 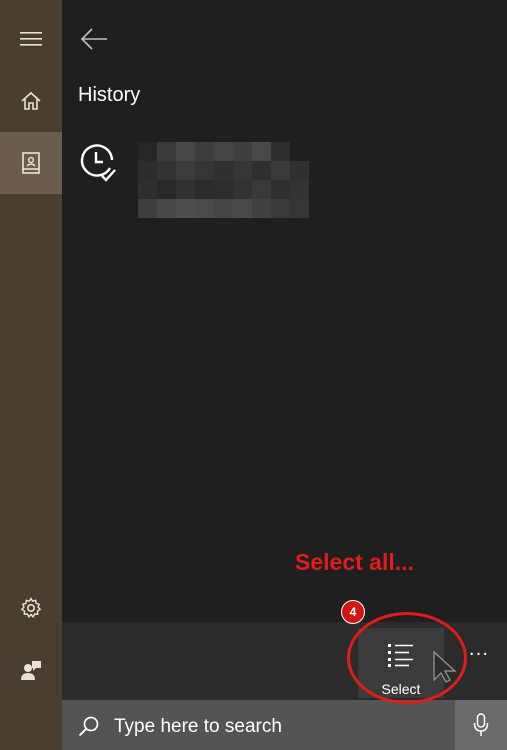 I want to click on feedback-icon, so click(x=31, y=670).